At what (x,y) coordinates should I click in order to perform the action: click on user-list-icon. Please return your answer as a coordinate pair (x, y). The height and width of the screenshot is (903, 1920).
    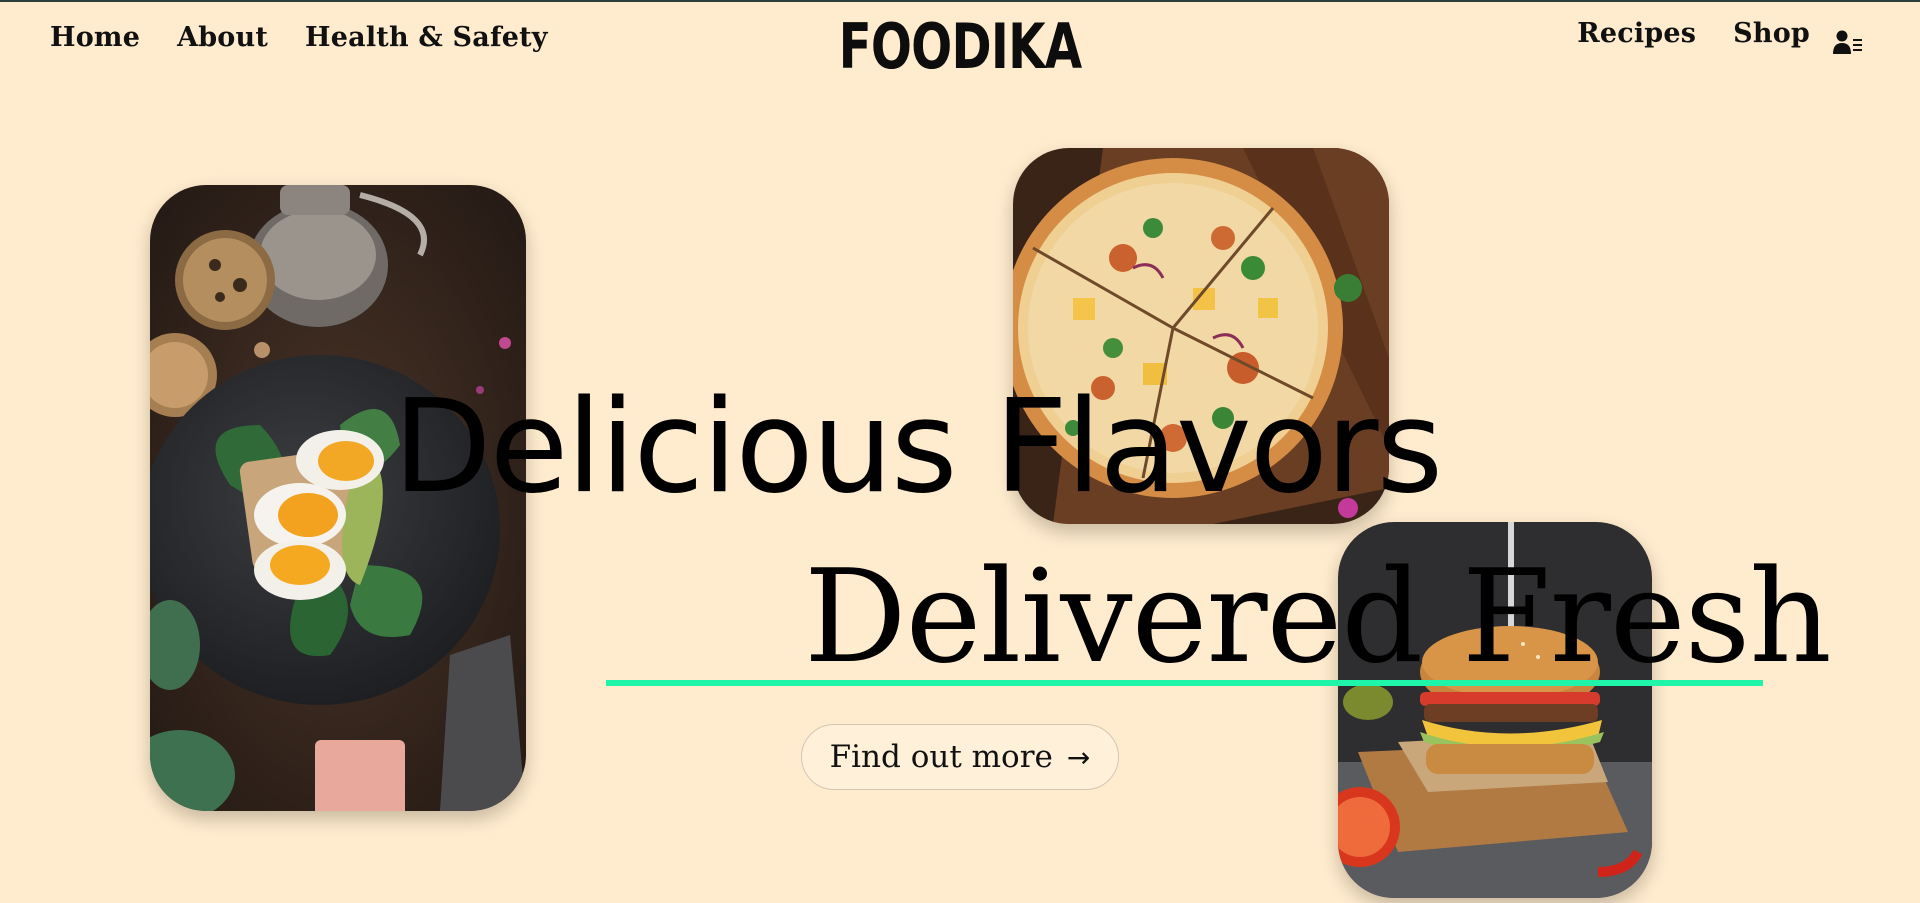
    Looking at the image, I should click on (1848, 42).